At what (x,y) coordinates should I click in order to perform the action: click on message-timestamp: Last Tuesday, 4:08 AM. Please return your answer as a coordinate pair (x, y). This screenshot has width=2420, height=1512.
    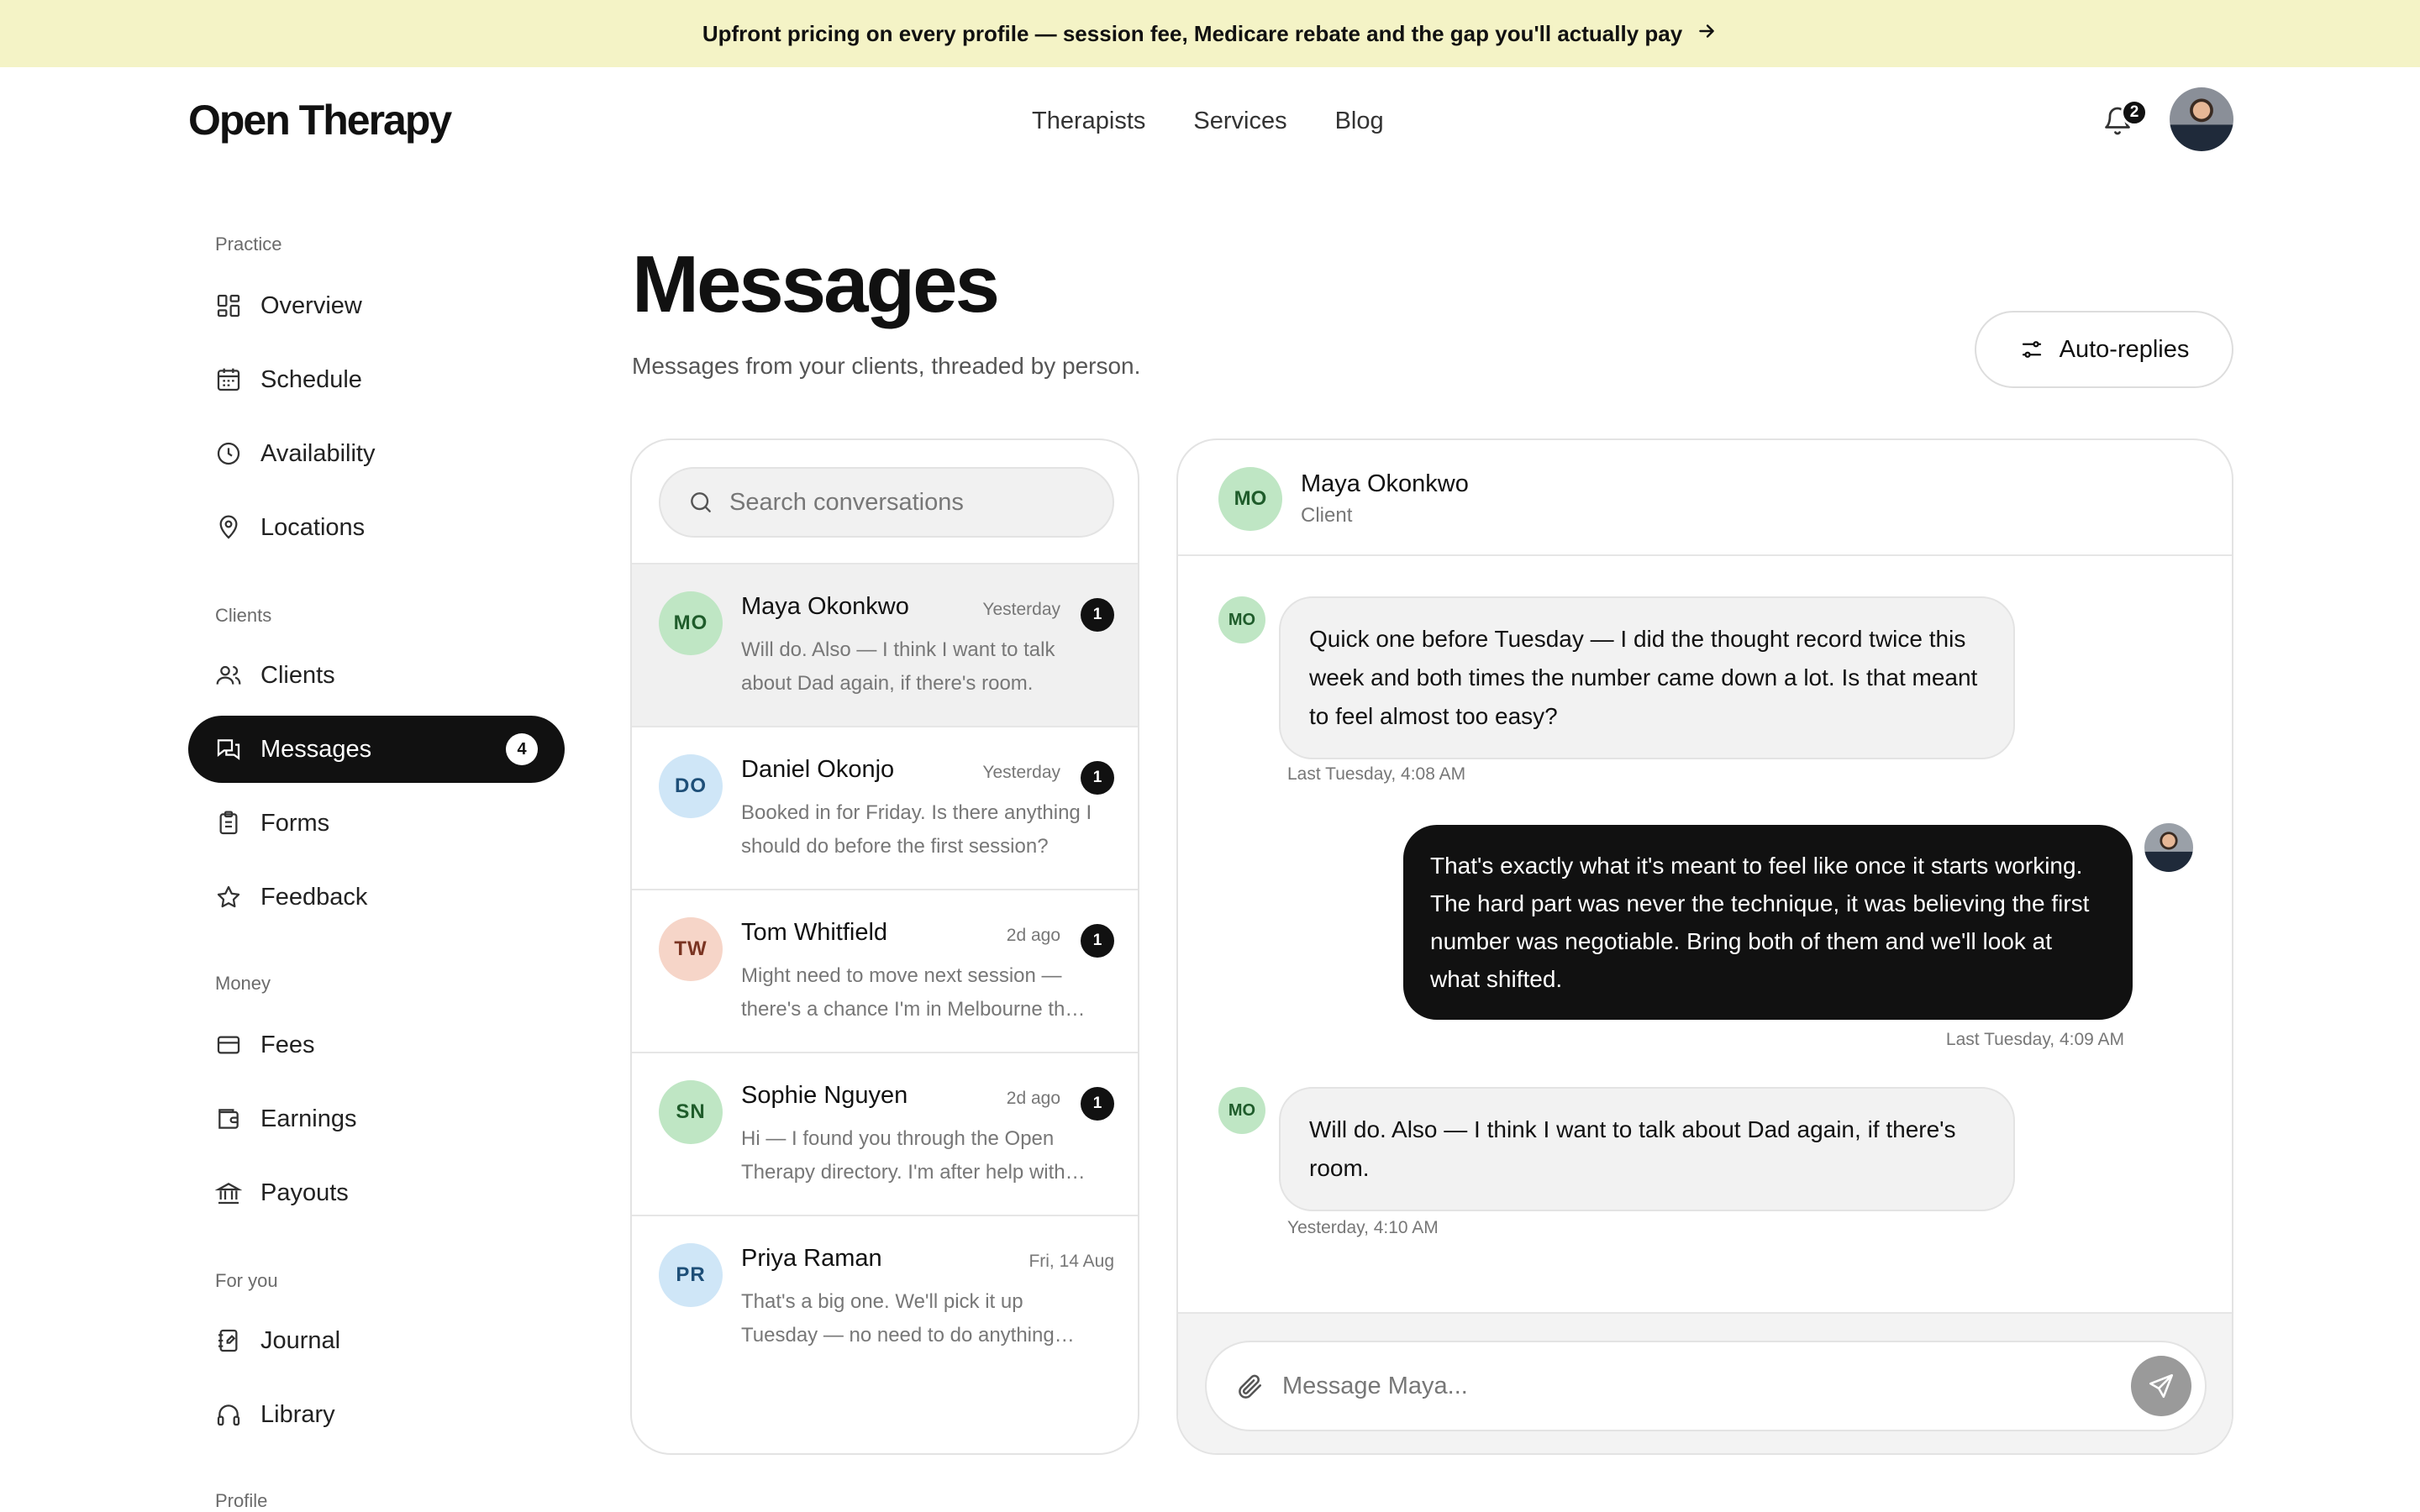
    Looking at the image, I should click on (1377, 774).